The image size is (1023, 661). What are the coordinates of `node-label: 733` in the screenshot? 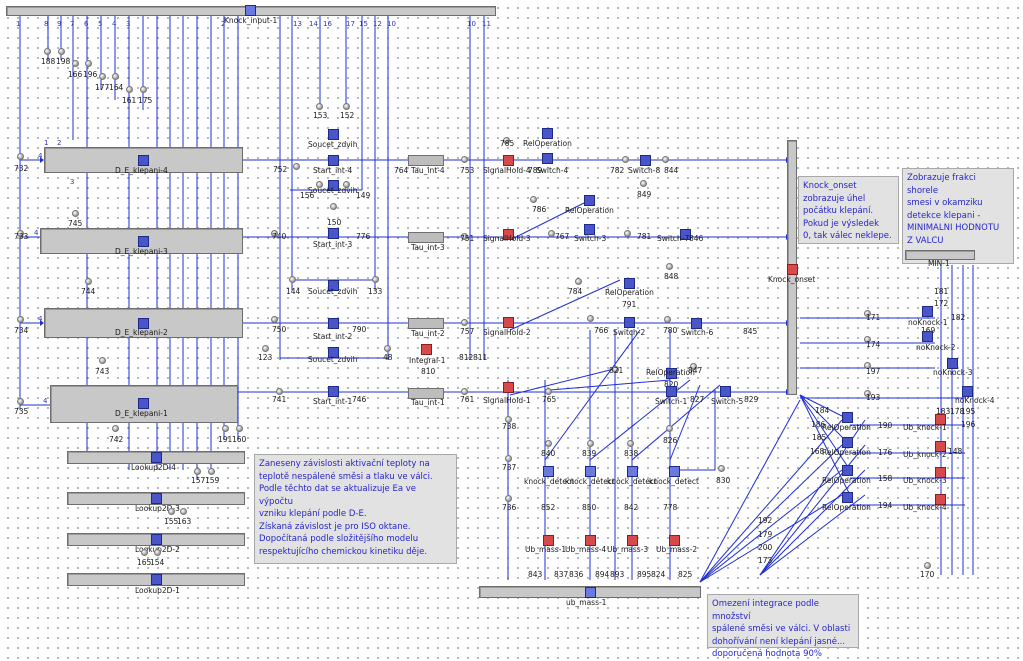 It's located at (21, 236).